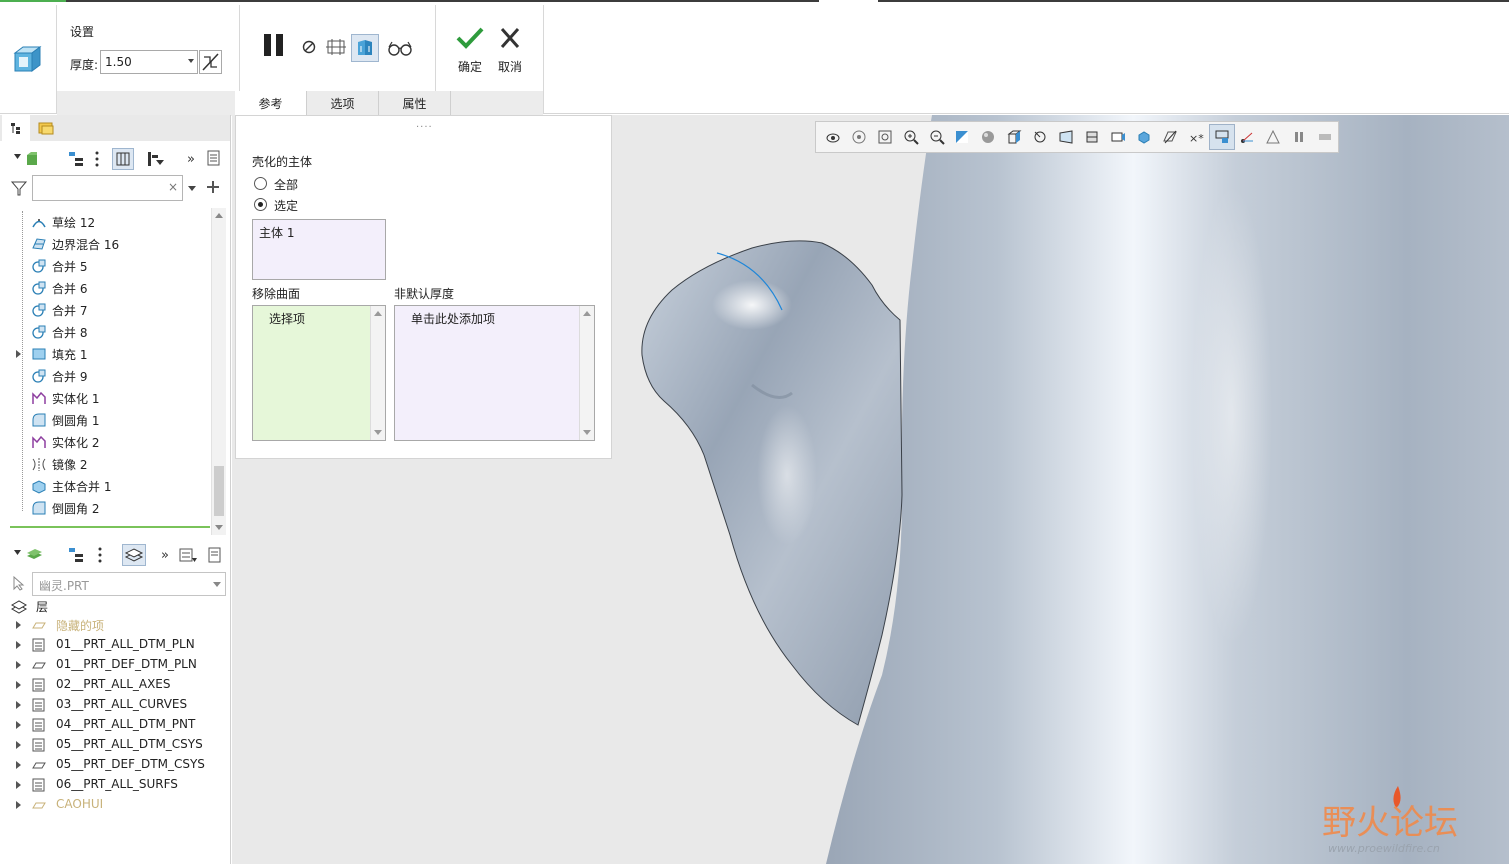 The height and width of the screenshot is (864, 1509). Describe the element at coordinates (105, 288) in the screenshot. I see `tree-item: 合并 6` at that location.